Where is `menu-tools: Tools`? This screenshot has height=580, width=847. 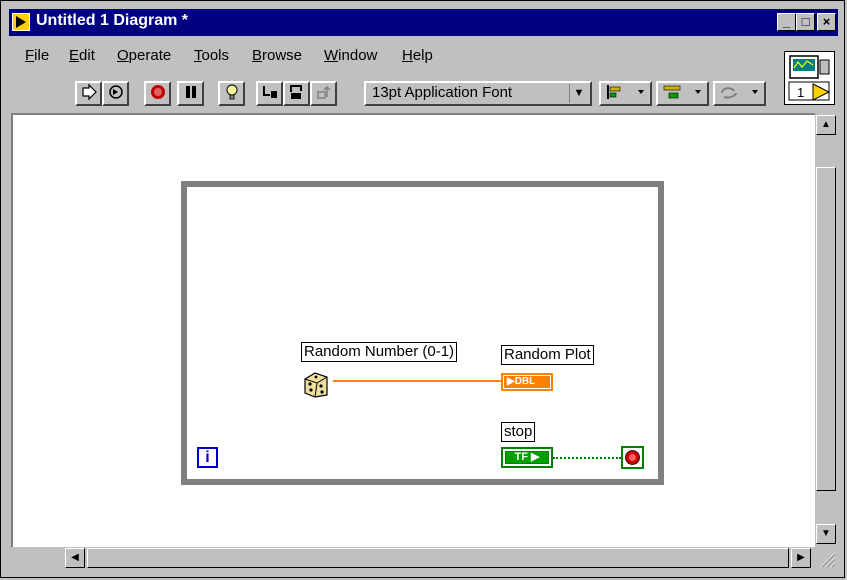 menu-tools: Tools is located at coordinates (211, 55).